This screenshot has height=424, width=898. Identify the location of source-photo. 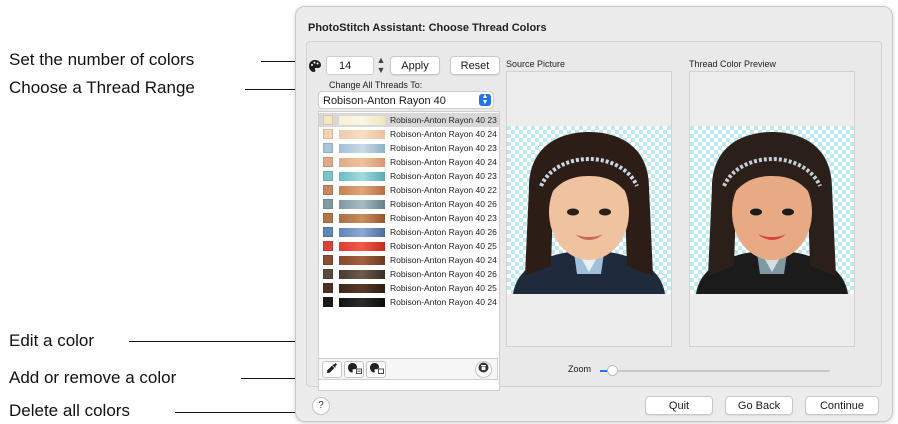
(589, 210).